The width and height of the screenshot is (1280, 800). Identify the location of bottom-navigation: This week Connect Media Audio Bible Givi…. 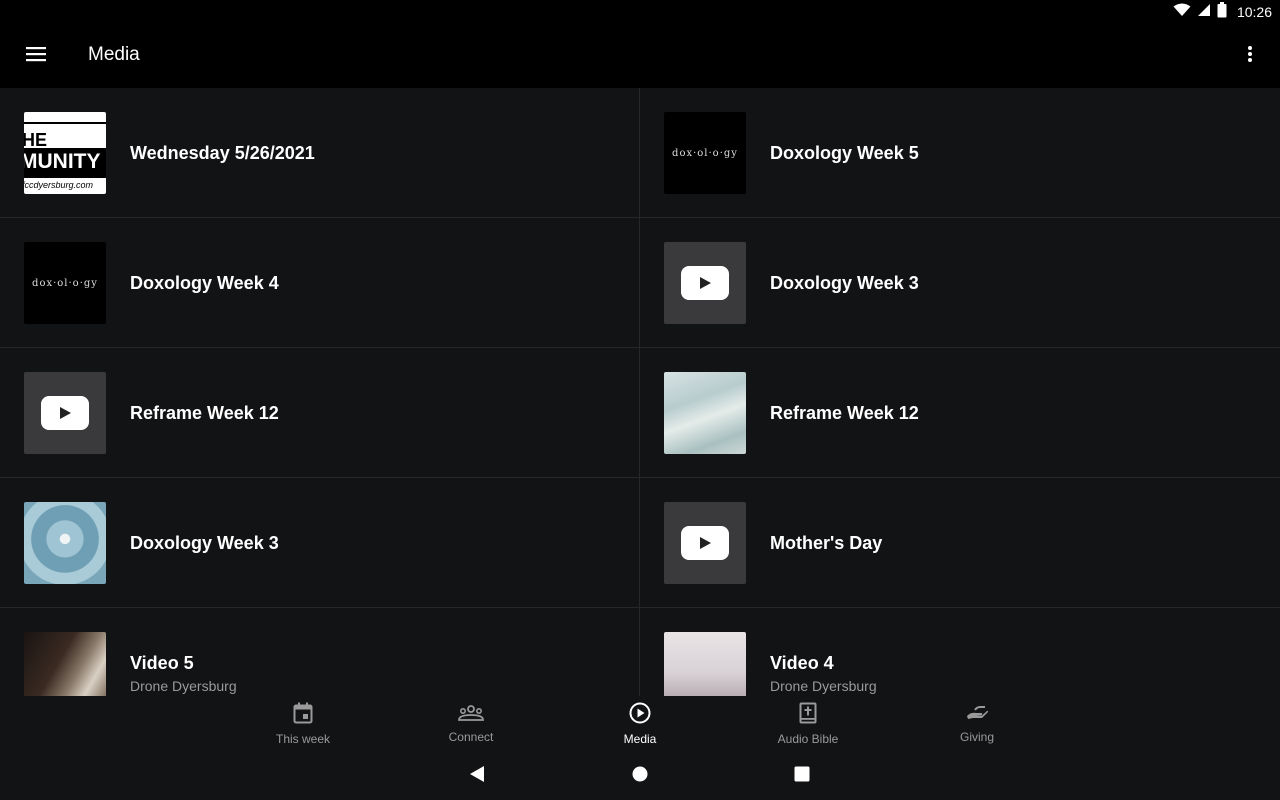
(640, 724).